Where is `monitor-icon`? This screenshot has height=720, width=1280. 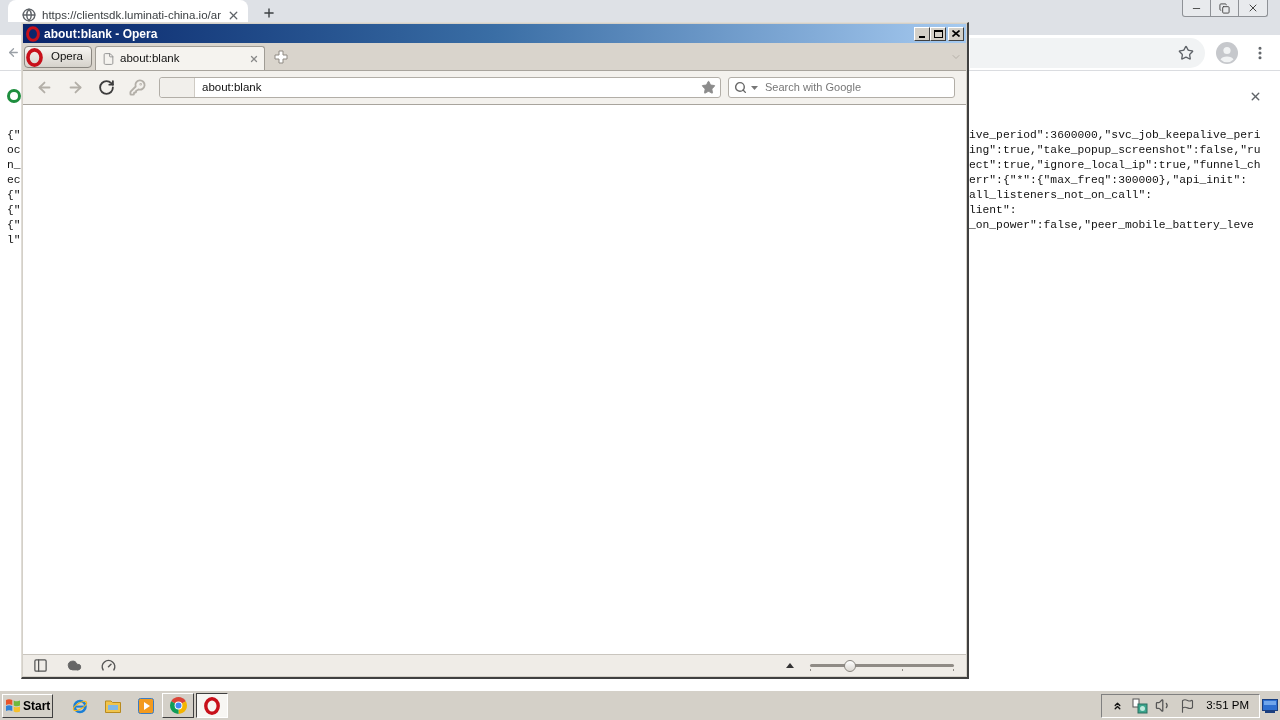 monitor-icon is located at coordinates (1270, 705).